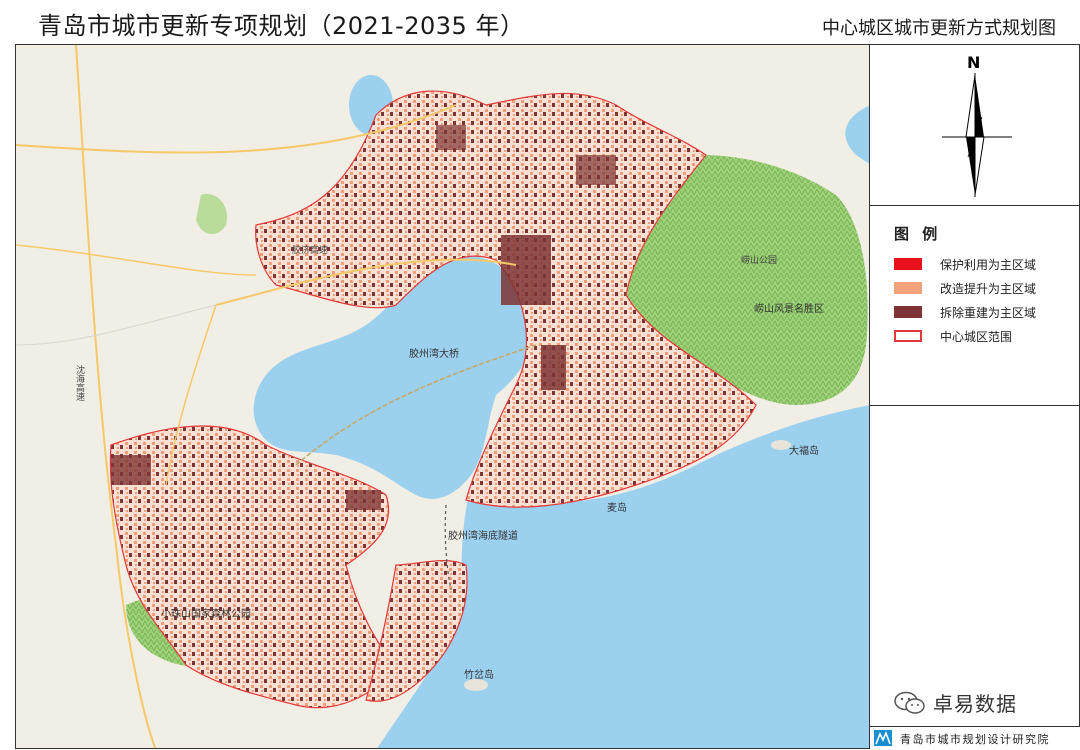 The width and height of the screenshot is (1080, 750). Describe the element at coordinates (540, 22) in the screenshot. I see `header: 青岛市城市更新专项规划（2021-2035 年） 中心城区城市更新方式规划图` at that location.